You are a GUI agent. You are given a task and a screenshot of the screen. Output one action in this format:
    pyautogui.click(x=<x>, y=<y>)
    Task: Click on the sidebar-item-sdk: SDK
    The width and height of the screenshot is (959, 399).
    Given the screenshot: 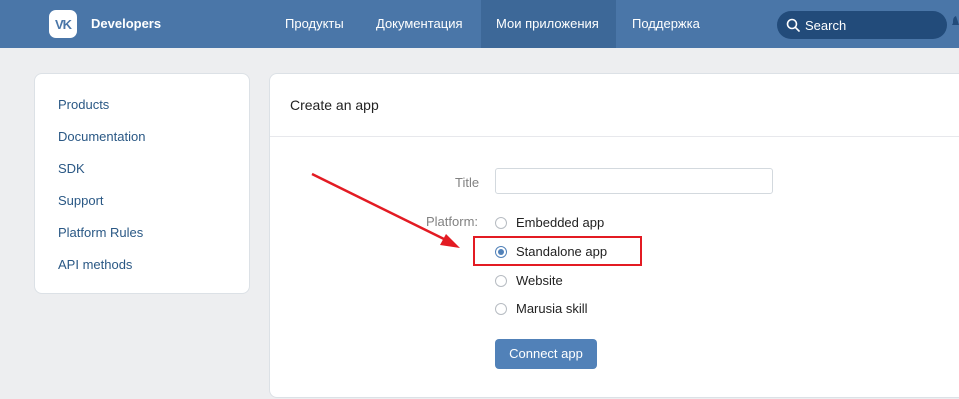 What is the action you would take?
    pyautogui.click(x=71, y=168)
    